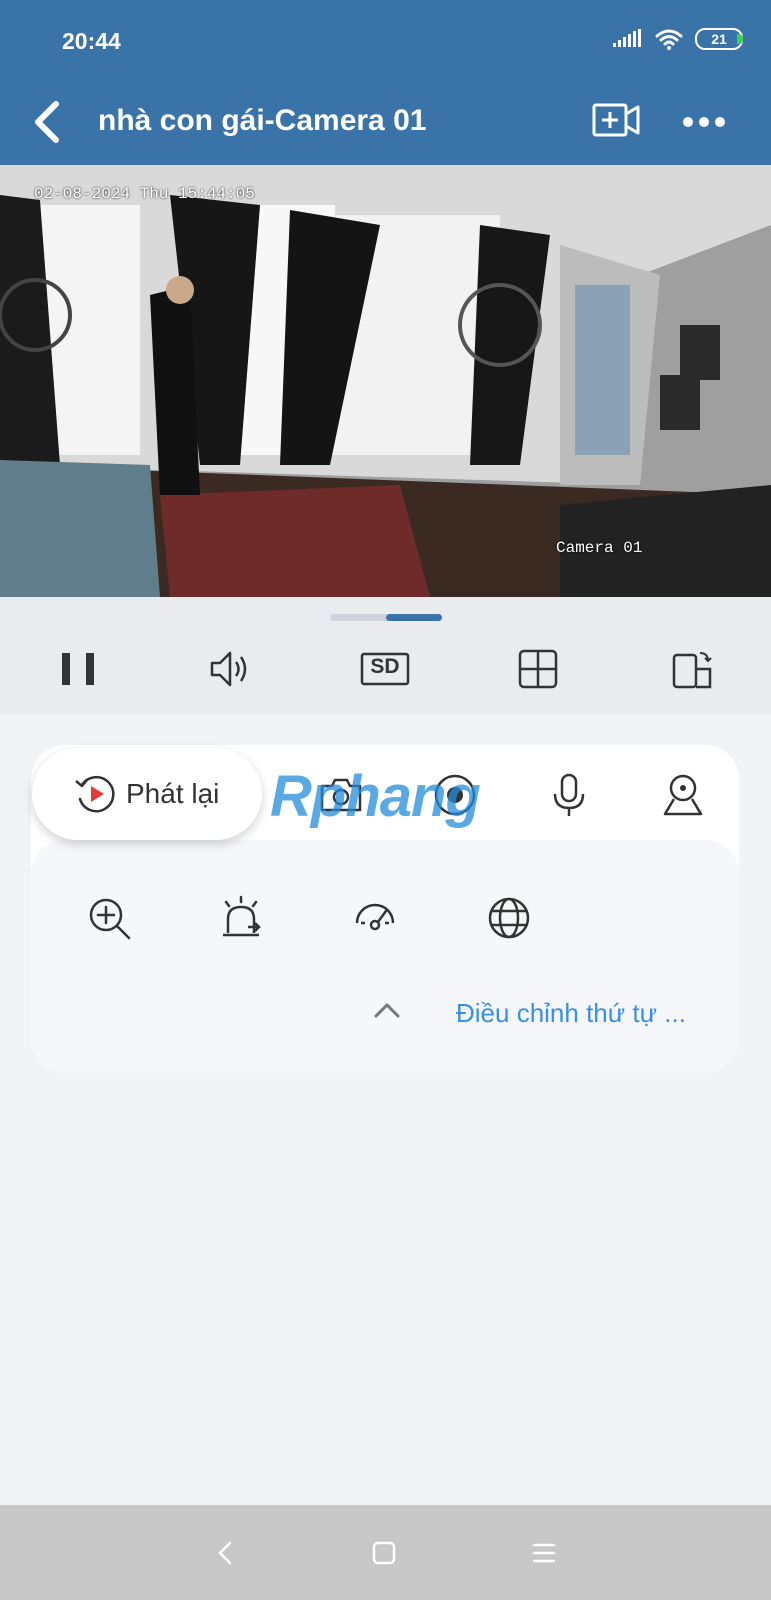 The width and height of the screenshot is (771, 1600). I want to click on ptz-icon, so click(683, 795).